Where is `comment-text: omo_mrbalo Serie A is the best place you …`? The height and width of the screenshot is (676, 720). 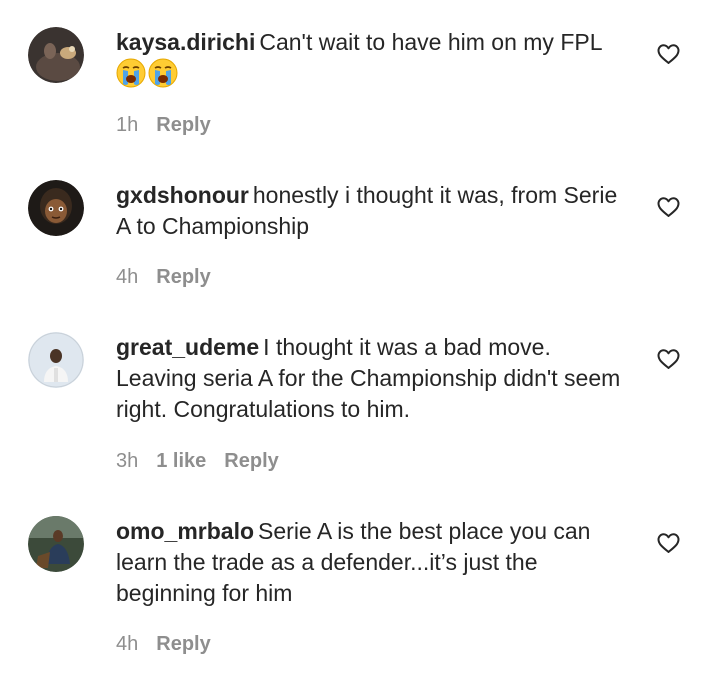 comment-text: omo_mrbalo Serie A is the best place you … is located at coordinates (373, 562).